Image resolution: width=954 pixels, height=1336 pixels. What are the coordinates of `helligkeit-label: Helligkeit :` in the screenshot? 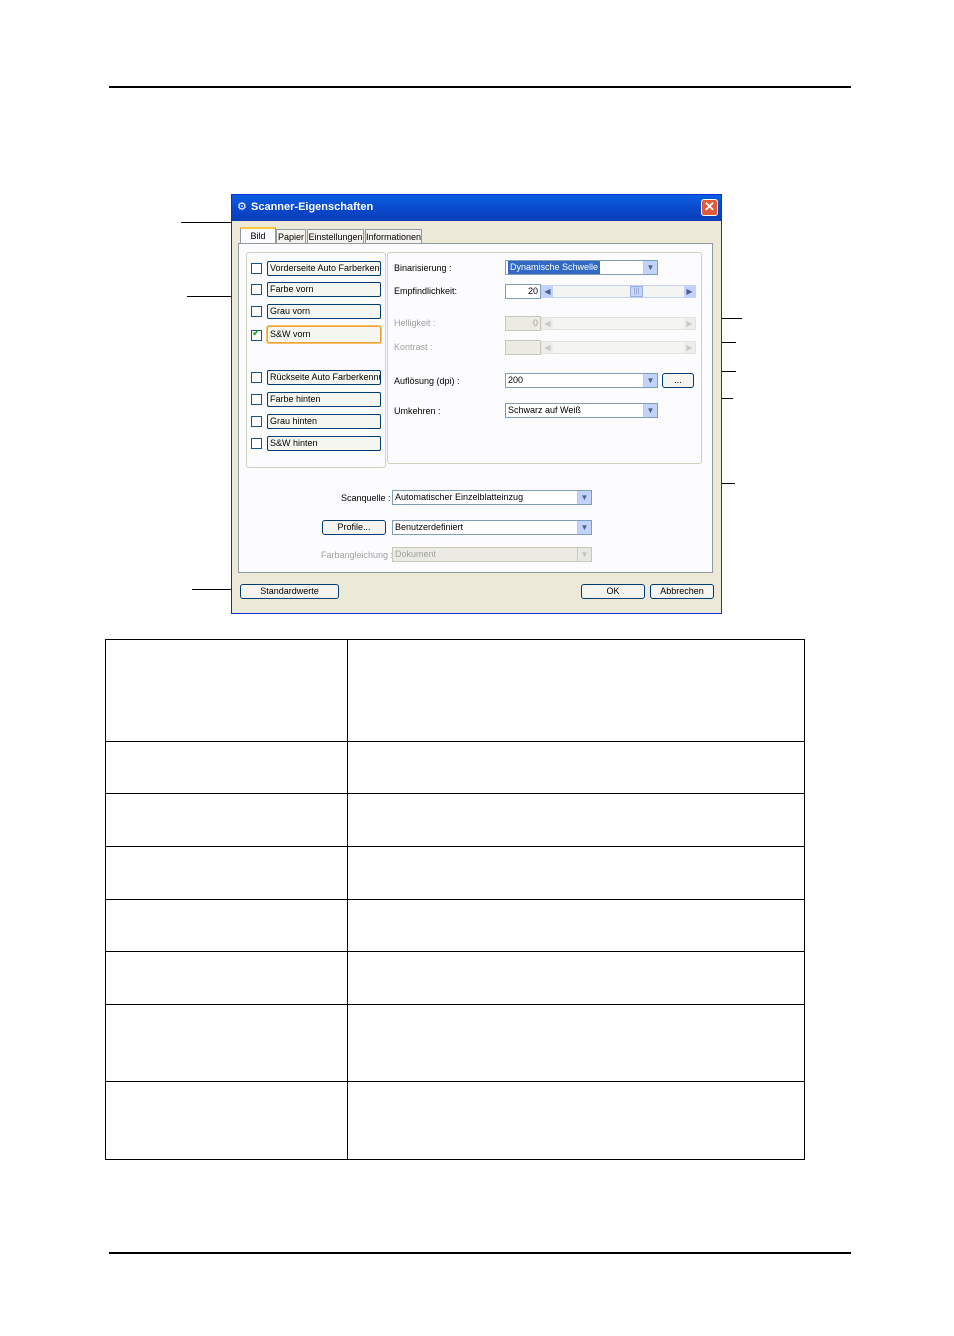 It's located at (415, 323).